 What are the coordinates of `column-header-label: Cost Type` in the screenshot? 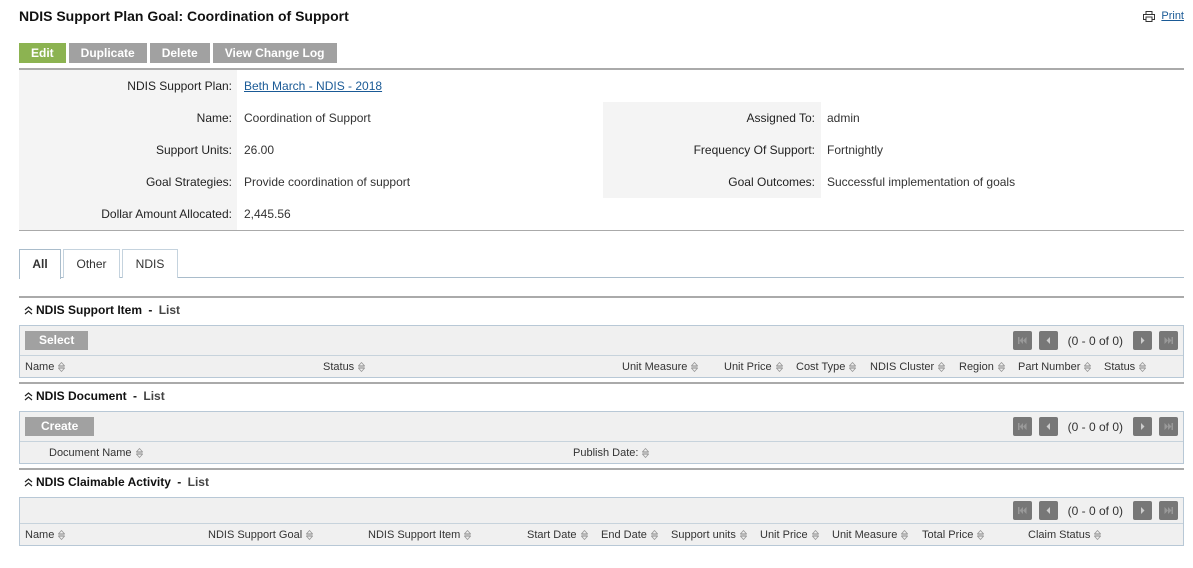 It's located at (821, 367).